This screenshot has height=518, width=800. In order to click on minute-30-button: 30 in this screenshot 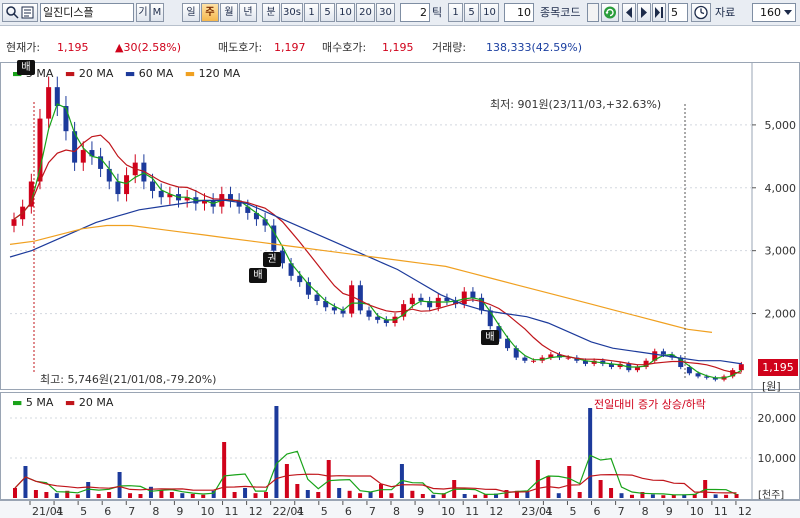, I will do `click(385, 12)`.